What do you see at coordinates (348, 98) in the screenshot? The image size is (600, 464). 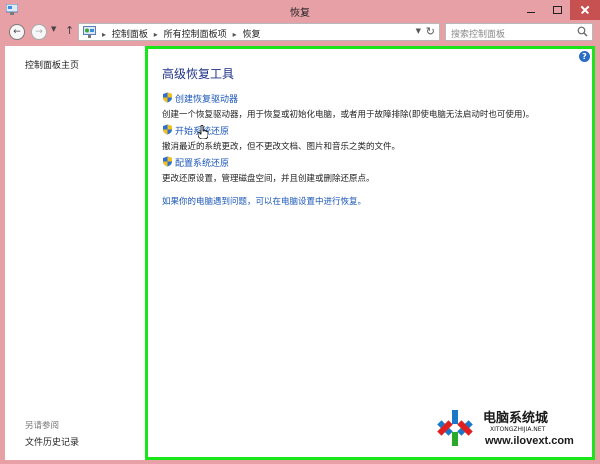 I see `create-recovery-drive-link: 创建恢复驱动器` at bounding box center [348, 98].